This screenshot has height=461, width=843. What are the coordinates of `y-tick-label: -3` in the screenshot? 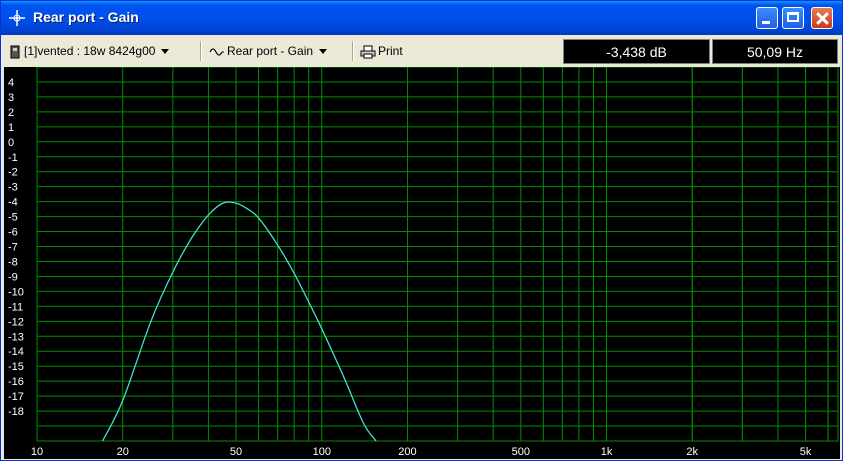 It's located at (13, 188).